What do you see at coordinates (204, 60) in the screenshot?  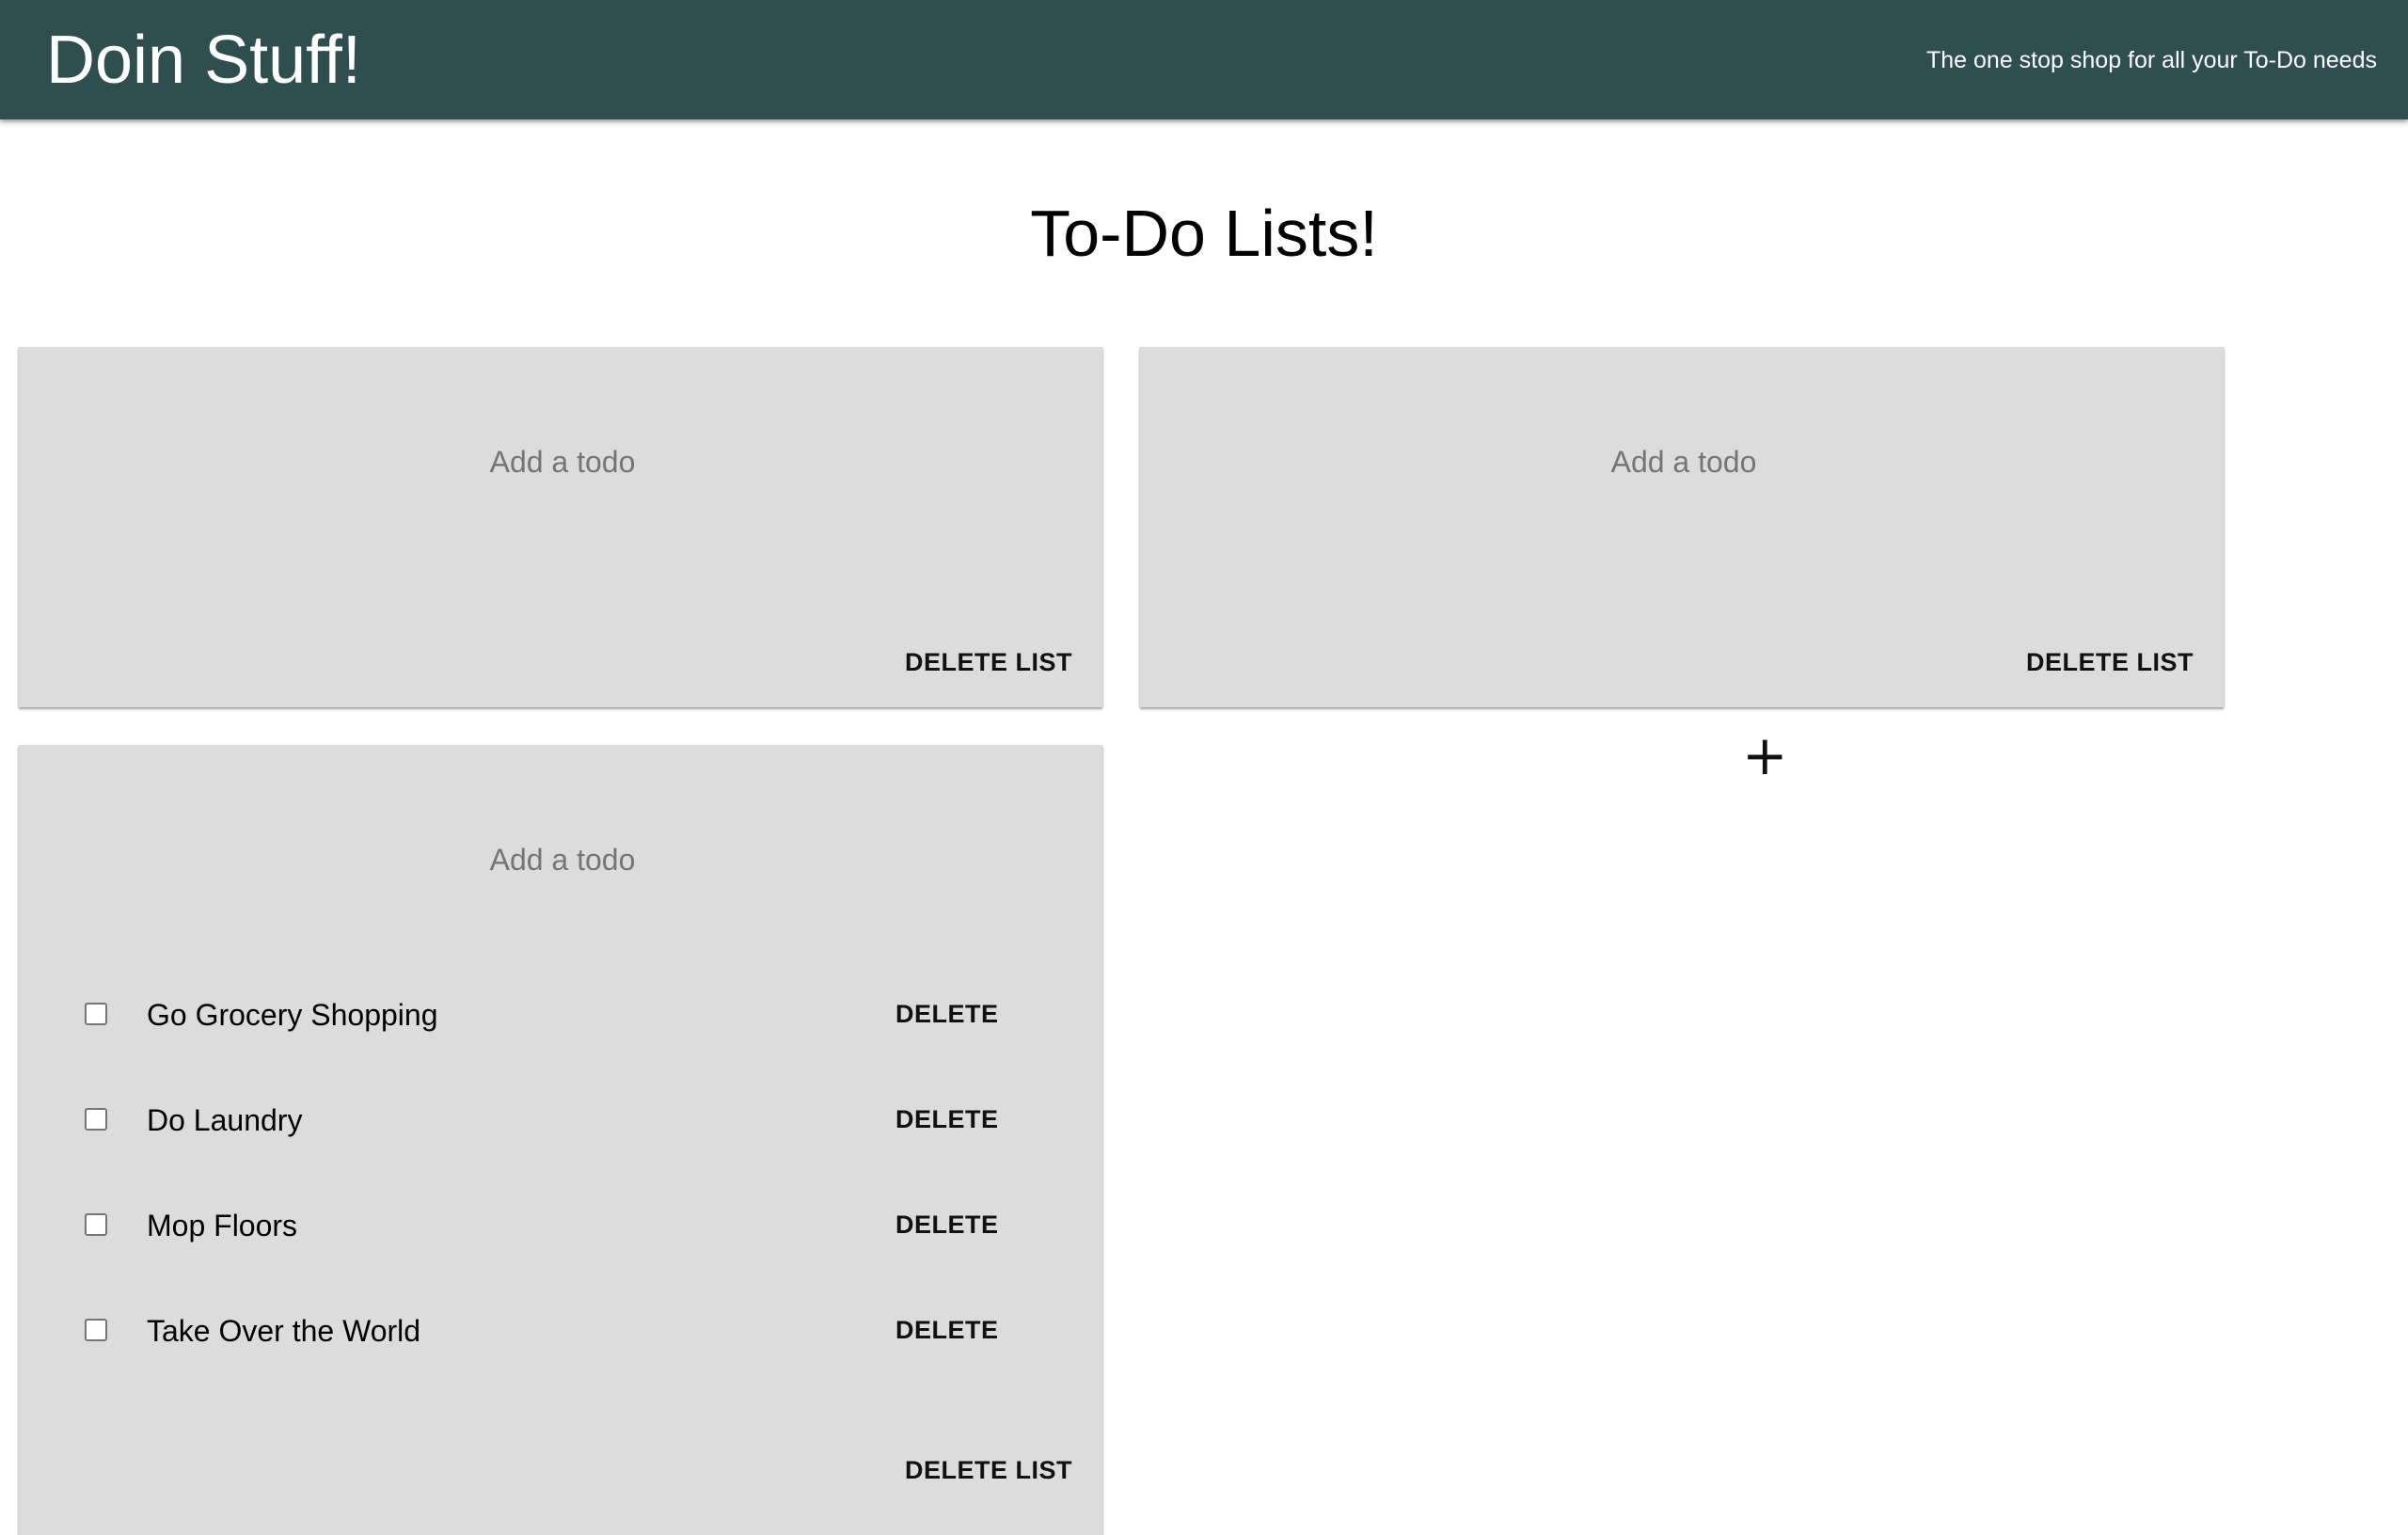 I see `app-title: Doin Stuff!` at bounding box center [204, 60].